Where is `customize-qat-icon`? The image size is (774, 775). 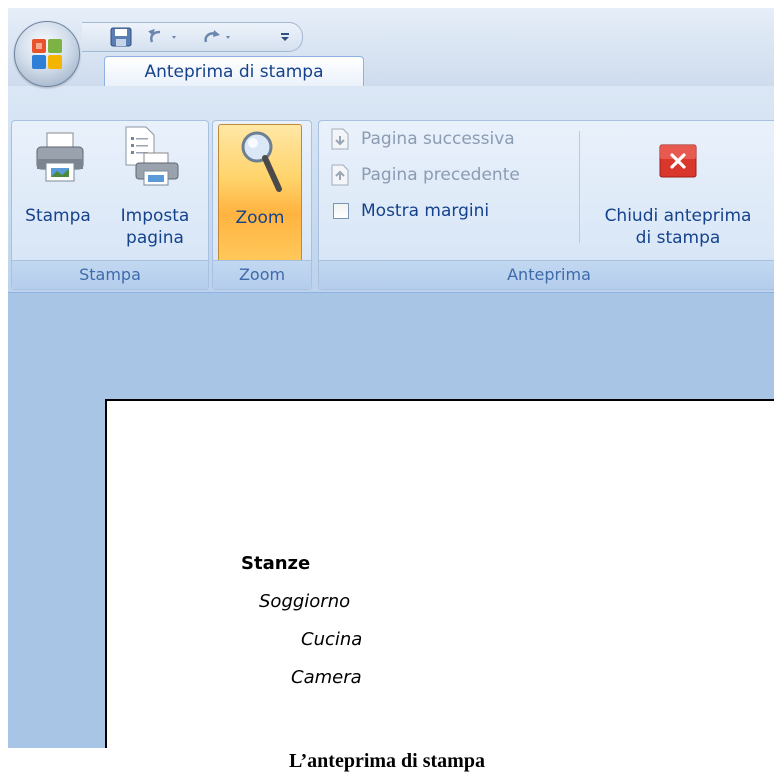 customize-qat-icon is located at coordinates (285, 37).